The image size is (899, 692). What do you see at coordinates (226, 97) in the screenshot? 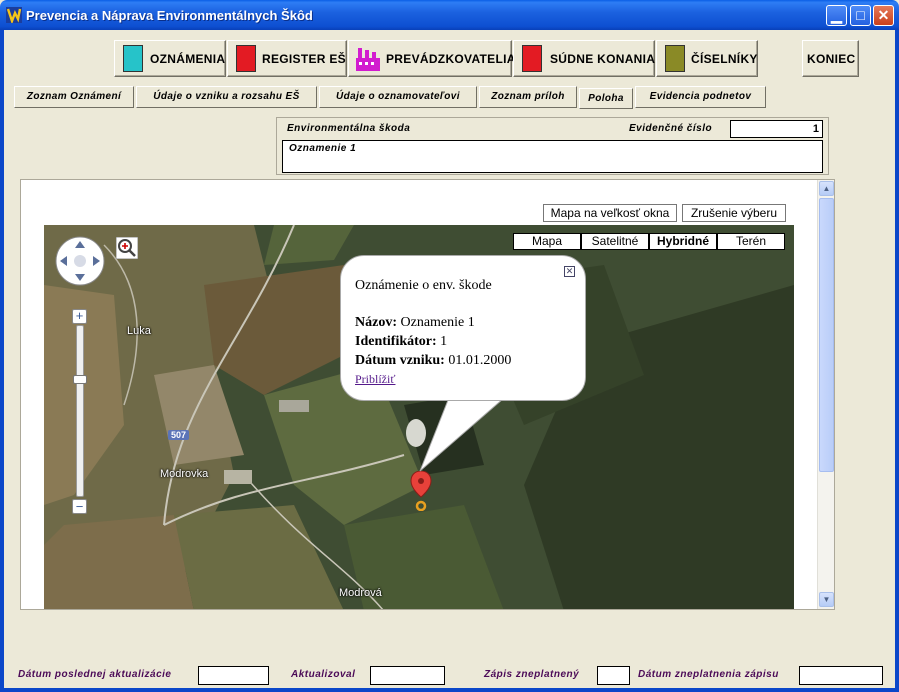
I see `tab-udaje-vzniku: Údaje o vzniku a rozsahu EŠ` at bounding box center [226, 97].